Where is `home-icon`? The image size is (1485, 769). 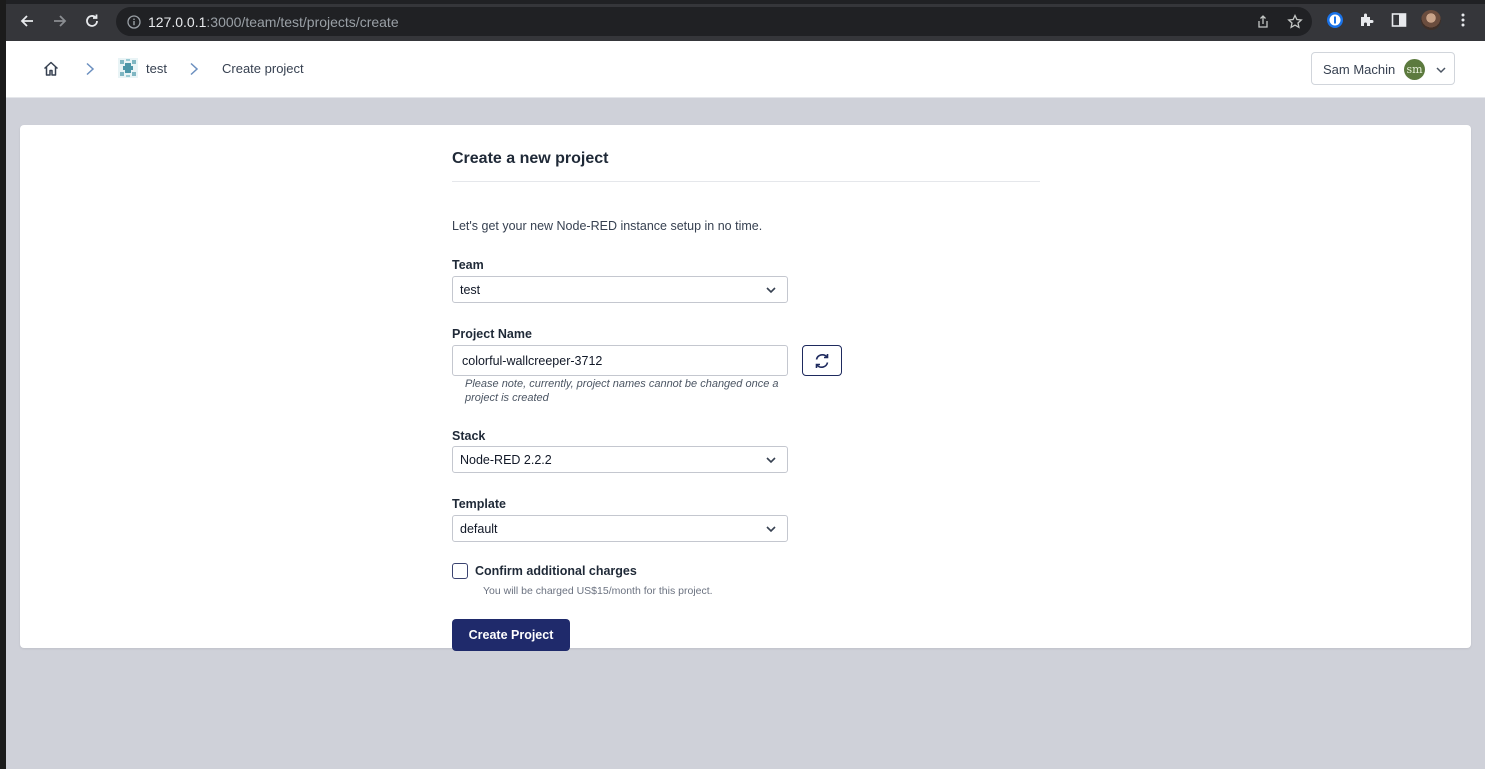 home-icon is located at coordinates (51, 68).